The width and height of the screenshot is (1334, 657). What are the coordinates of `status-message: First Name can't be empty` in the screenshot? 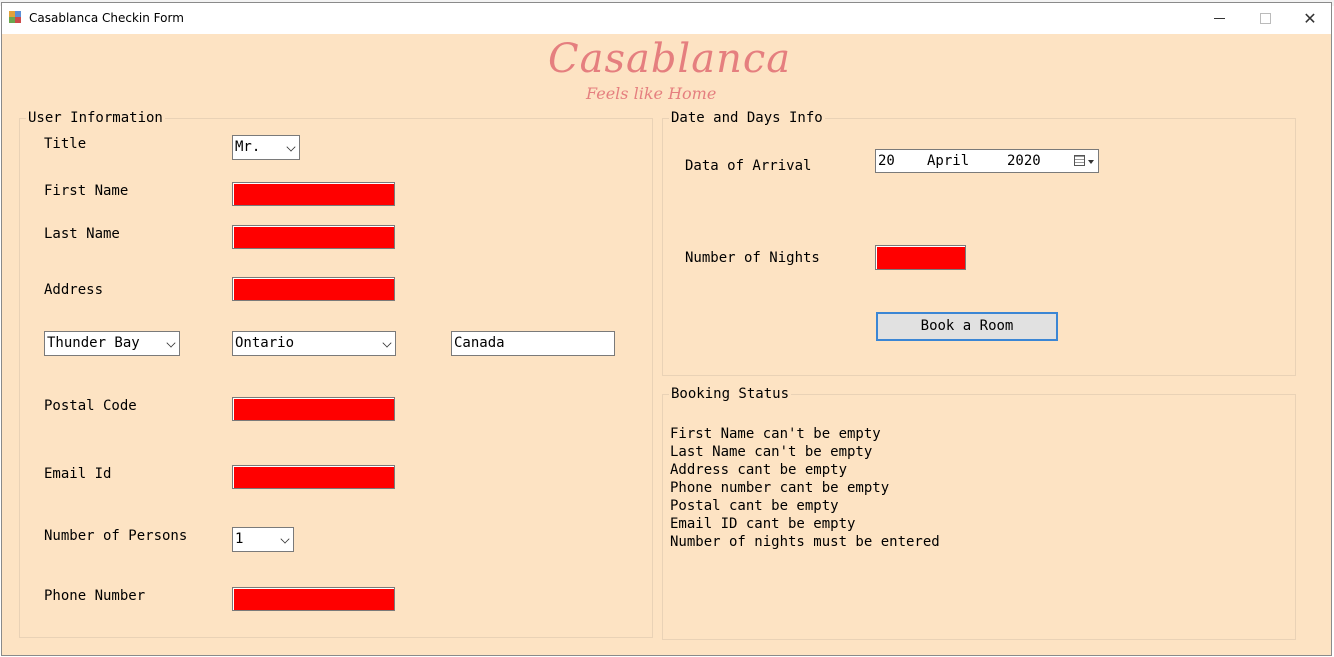 It's located at (775, 434).